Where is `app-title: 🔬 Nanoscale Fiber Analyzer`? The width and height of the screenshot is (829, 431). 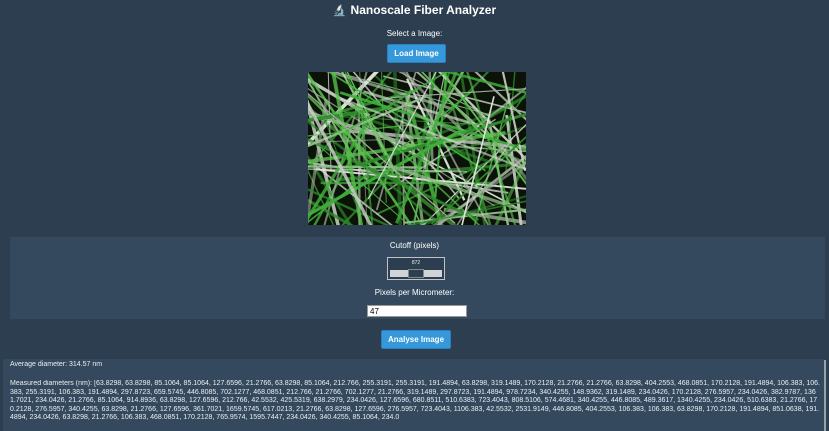
app-title: 🔬 Nanoscale Fiber Analyzer is located at coordinates (414, 10).